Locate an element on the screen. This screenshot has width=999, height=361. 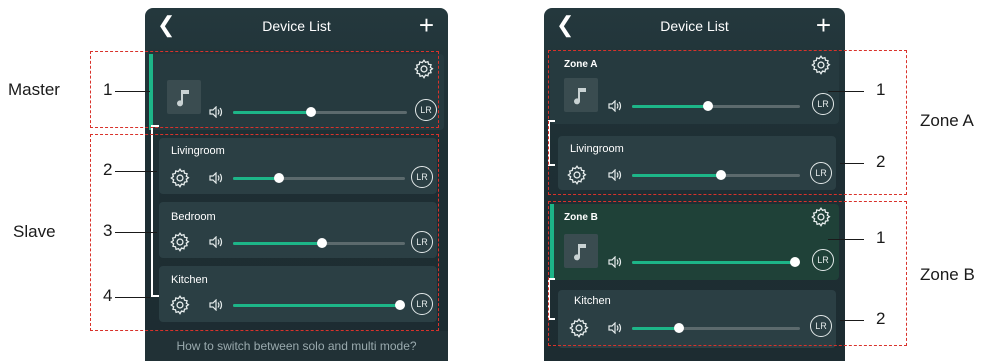
master-annotation-box is located at coordinates (264, 89).